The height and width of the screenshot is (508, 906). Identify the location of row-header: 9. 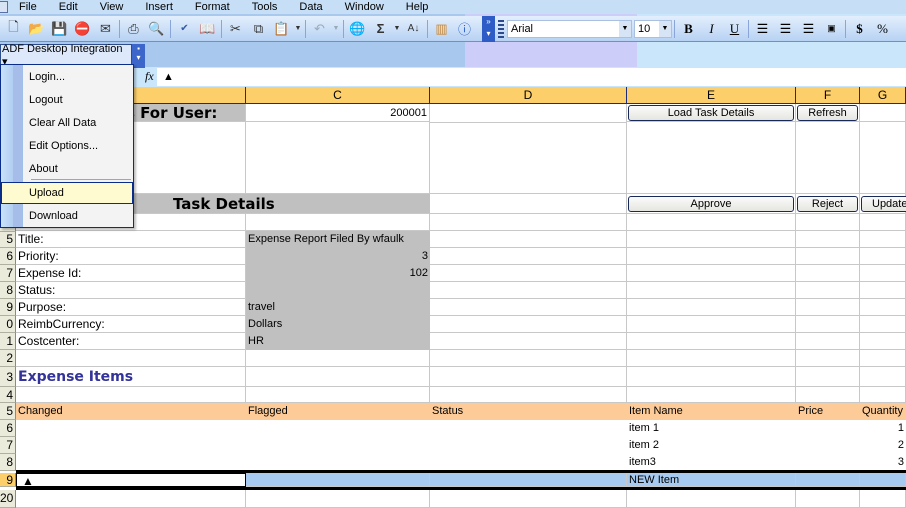
(8, 307).